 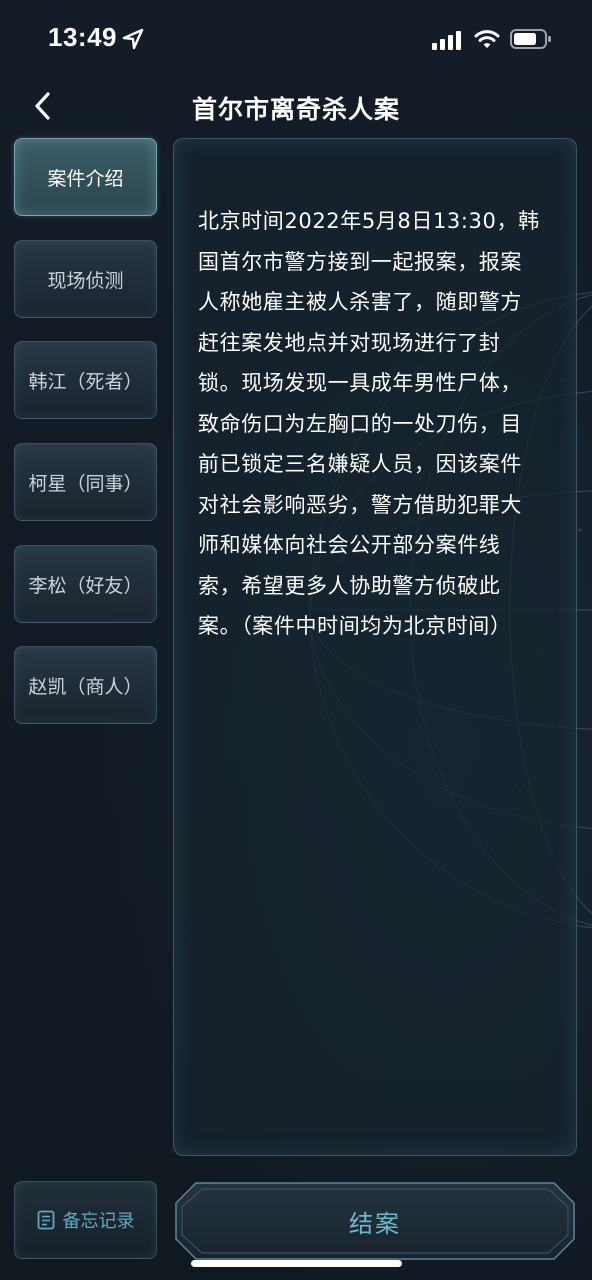 What do you see at coordinates (85, 685) in the screenshot?
I see `tab-zhao-kai: 赵凯（商人）` at bounding box center [85, 685].